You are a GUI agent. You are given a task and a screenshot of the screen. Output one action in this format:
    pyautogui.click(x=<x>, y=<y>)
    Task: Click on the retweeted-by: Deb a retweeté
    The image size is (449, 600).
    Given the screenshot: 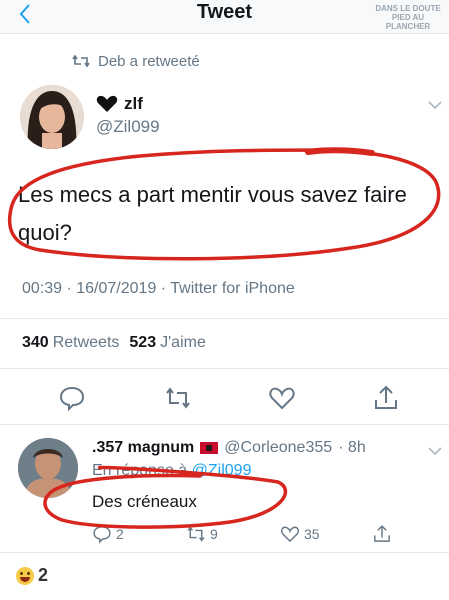 What is the action you would take?
    pyautogui.click(x=136, y=61)
    